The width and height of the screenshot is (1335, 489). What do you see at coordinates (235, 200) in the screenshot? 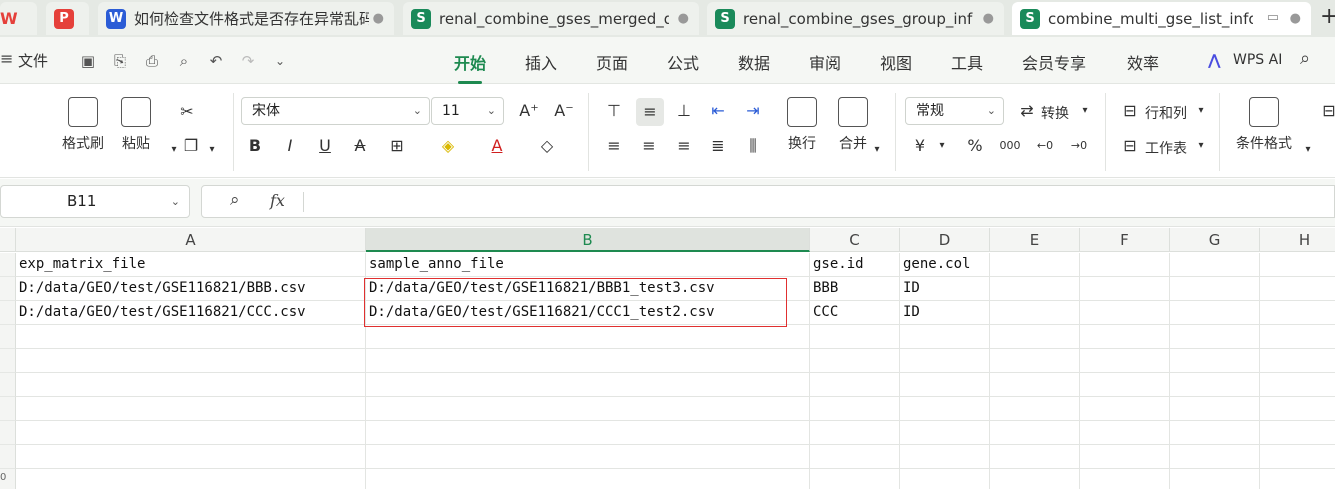
I see `zoom-search-icon: ⌕` at bounding box center [235, 200].